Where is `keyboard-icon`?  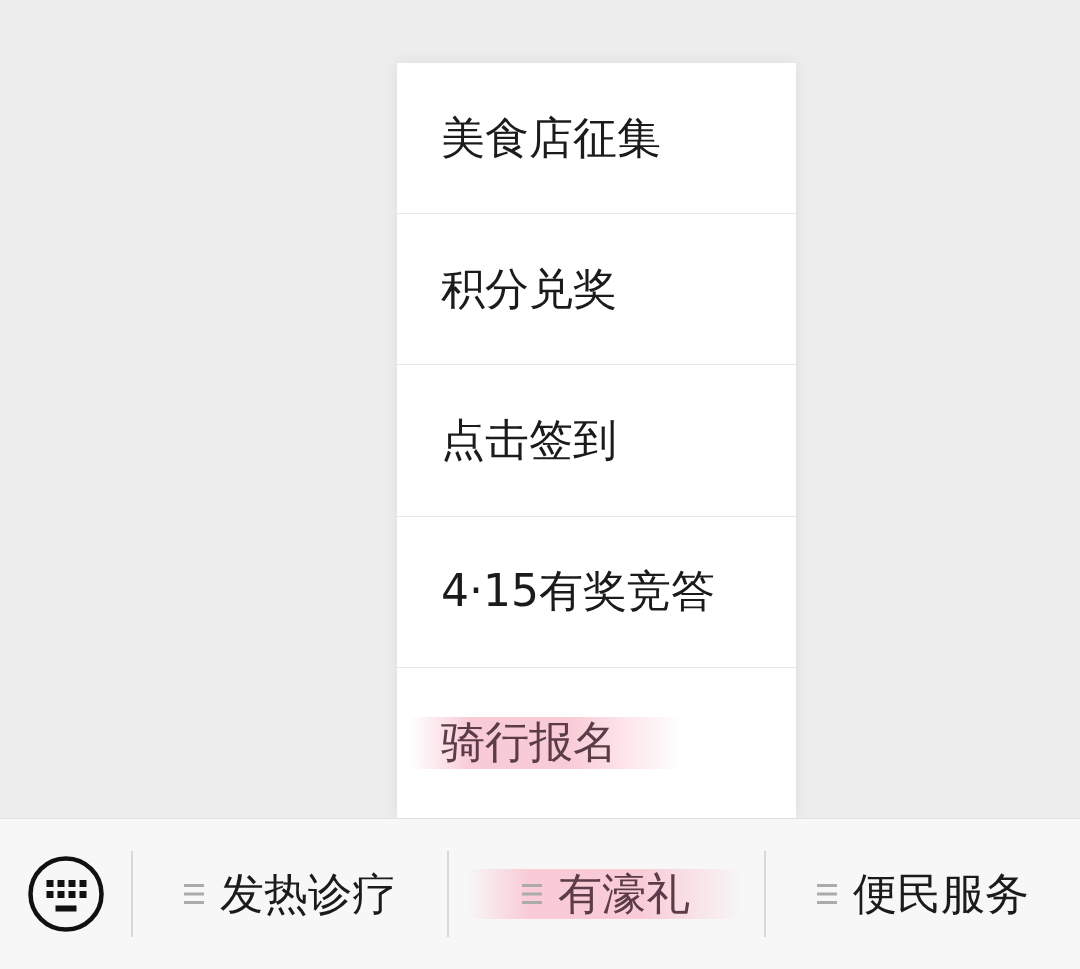 keyboard-icon is located at coordinates (65, 894).